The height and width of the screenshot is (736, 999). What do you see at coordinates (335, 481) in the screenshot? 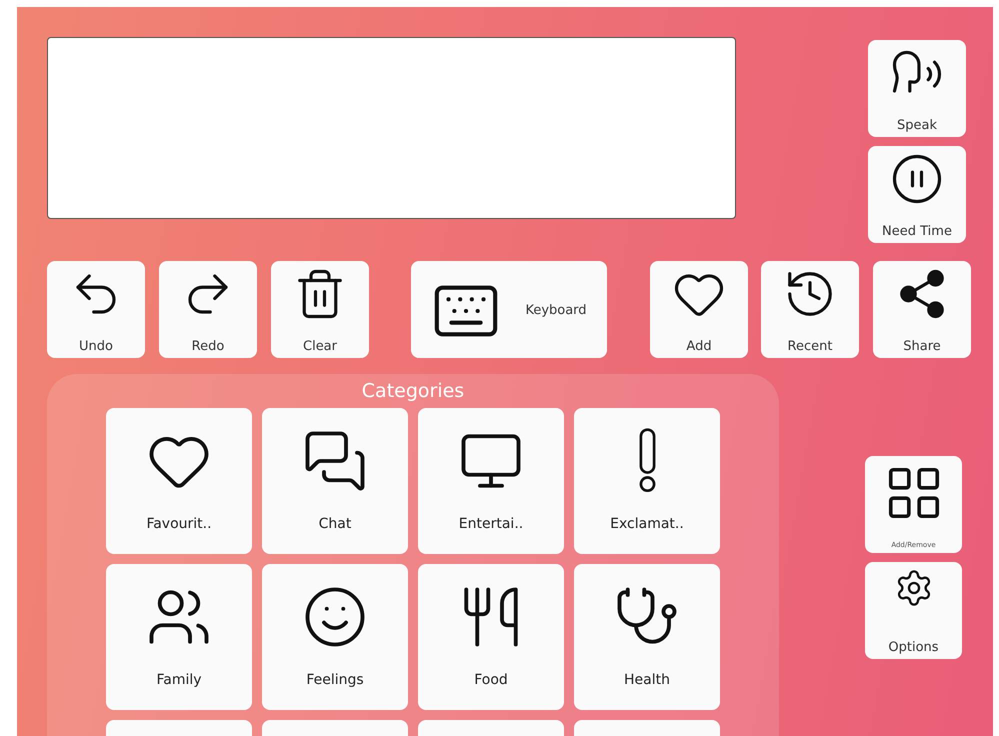
I see `category-tile: Chat` at bounding box center [335, 481].